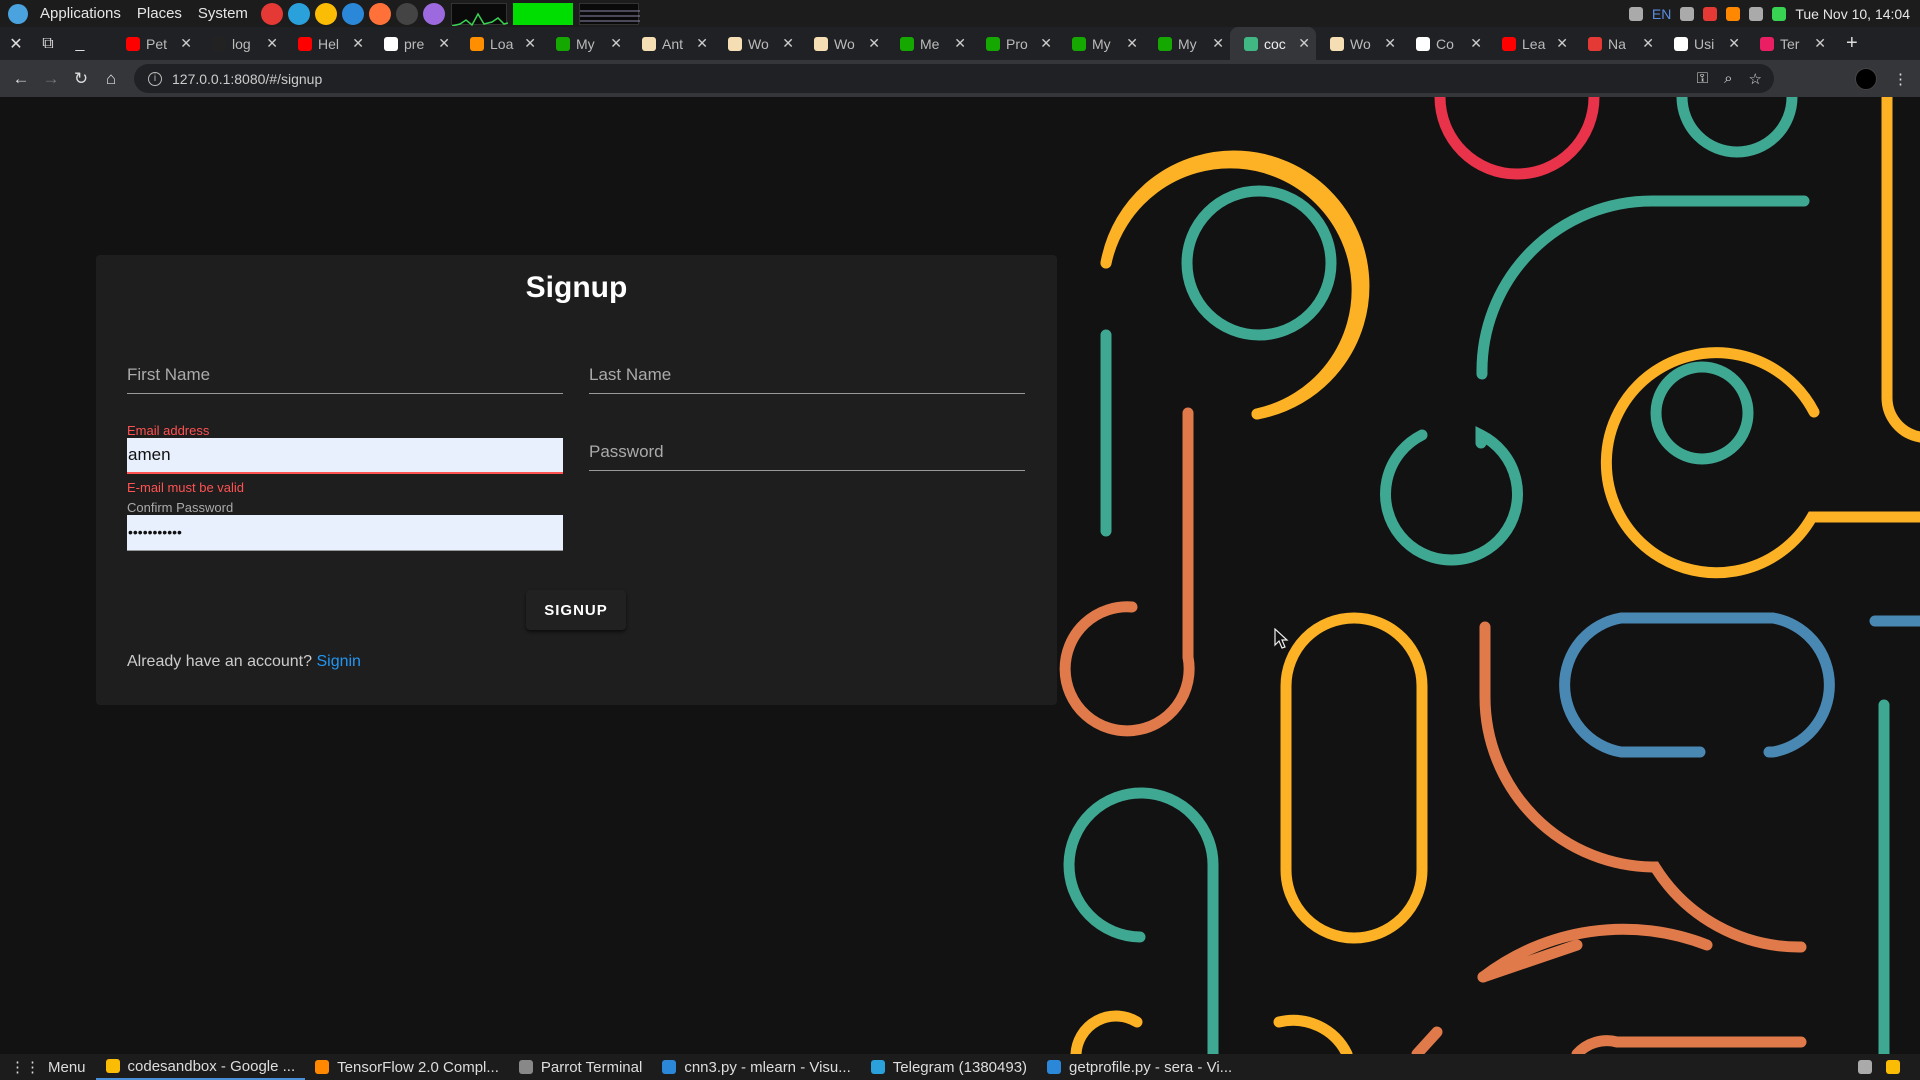 The image size is (1920, 1080). What do you see at coordinates (155, 43) in the screenshot?
I see `browser-tab: Pet ✕` at bounding box center [155, 43].